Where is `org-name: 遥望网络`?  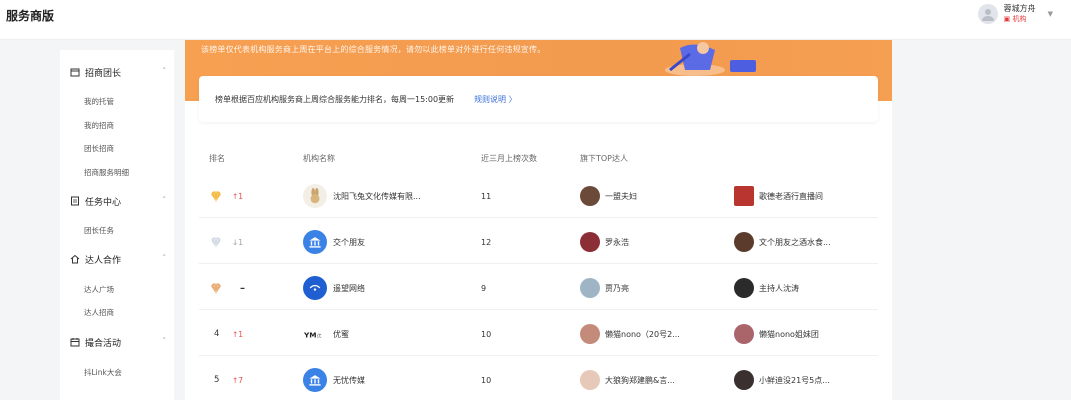
org-name: 遥望网络 is located at coordinates (349, 288).